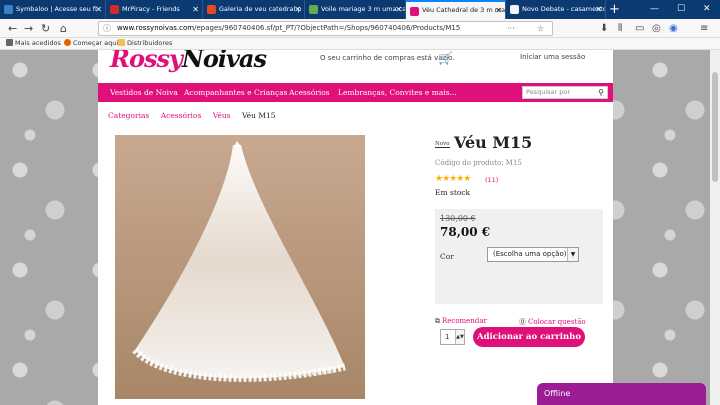 This screenshot has width=720, height=405. Describe the element at coordinates (715, 127) in the screenshot. I see `scrollbar-thumb` at that location.